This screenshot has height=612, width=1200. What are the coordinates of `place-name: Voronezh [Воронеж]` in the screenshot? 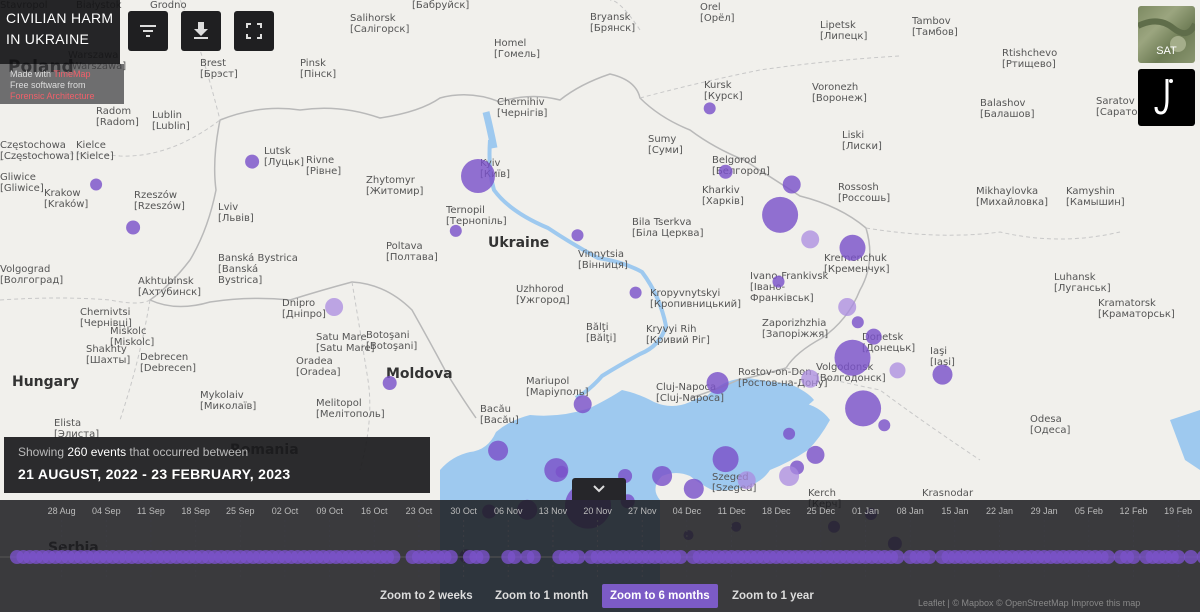 It's located at (839, 93).